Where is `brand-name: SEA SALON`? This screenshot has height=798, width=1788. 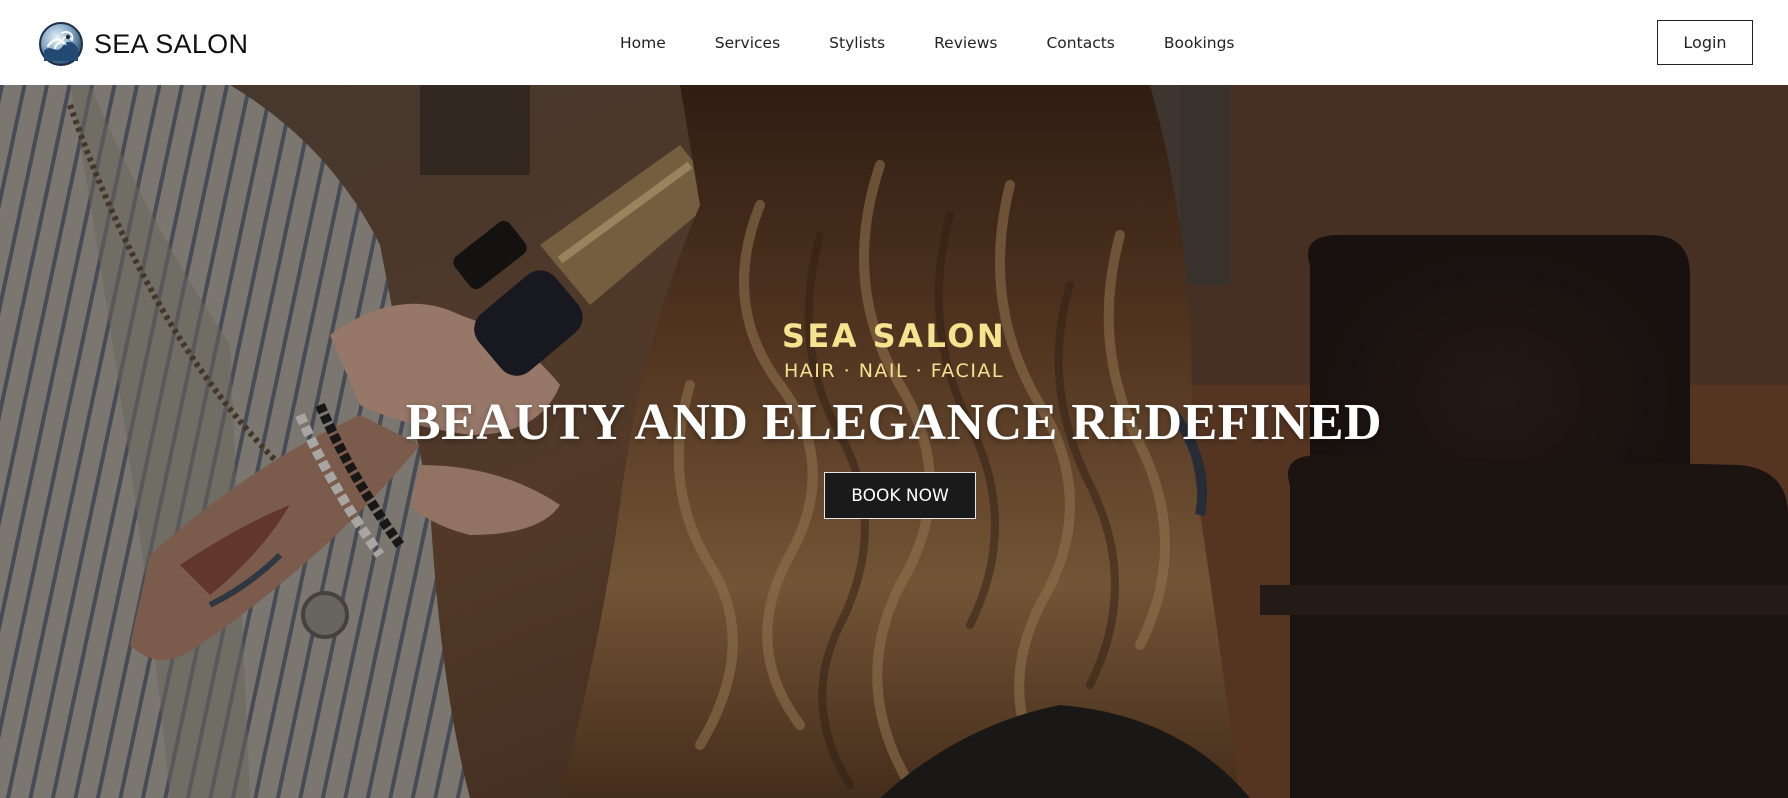 brand-name: SEA SALON is located at coordinates (171, 43).